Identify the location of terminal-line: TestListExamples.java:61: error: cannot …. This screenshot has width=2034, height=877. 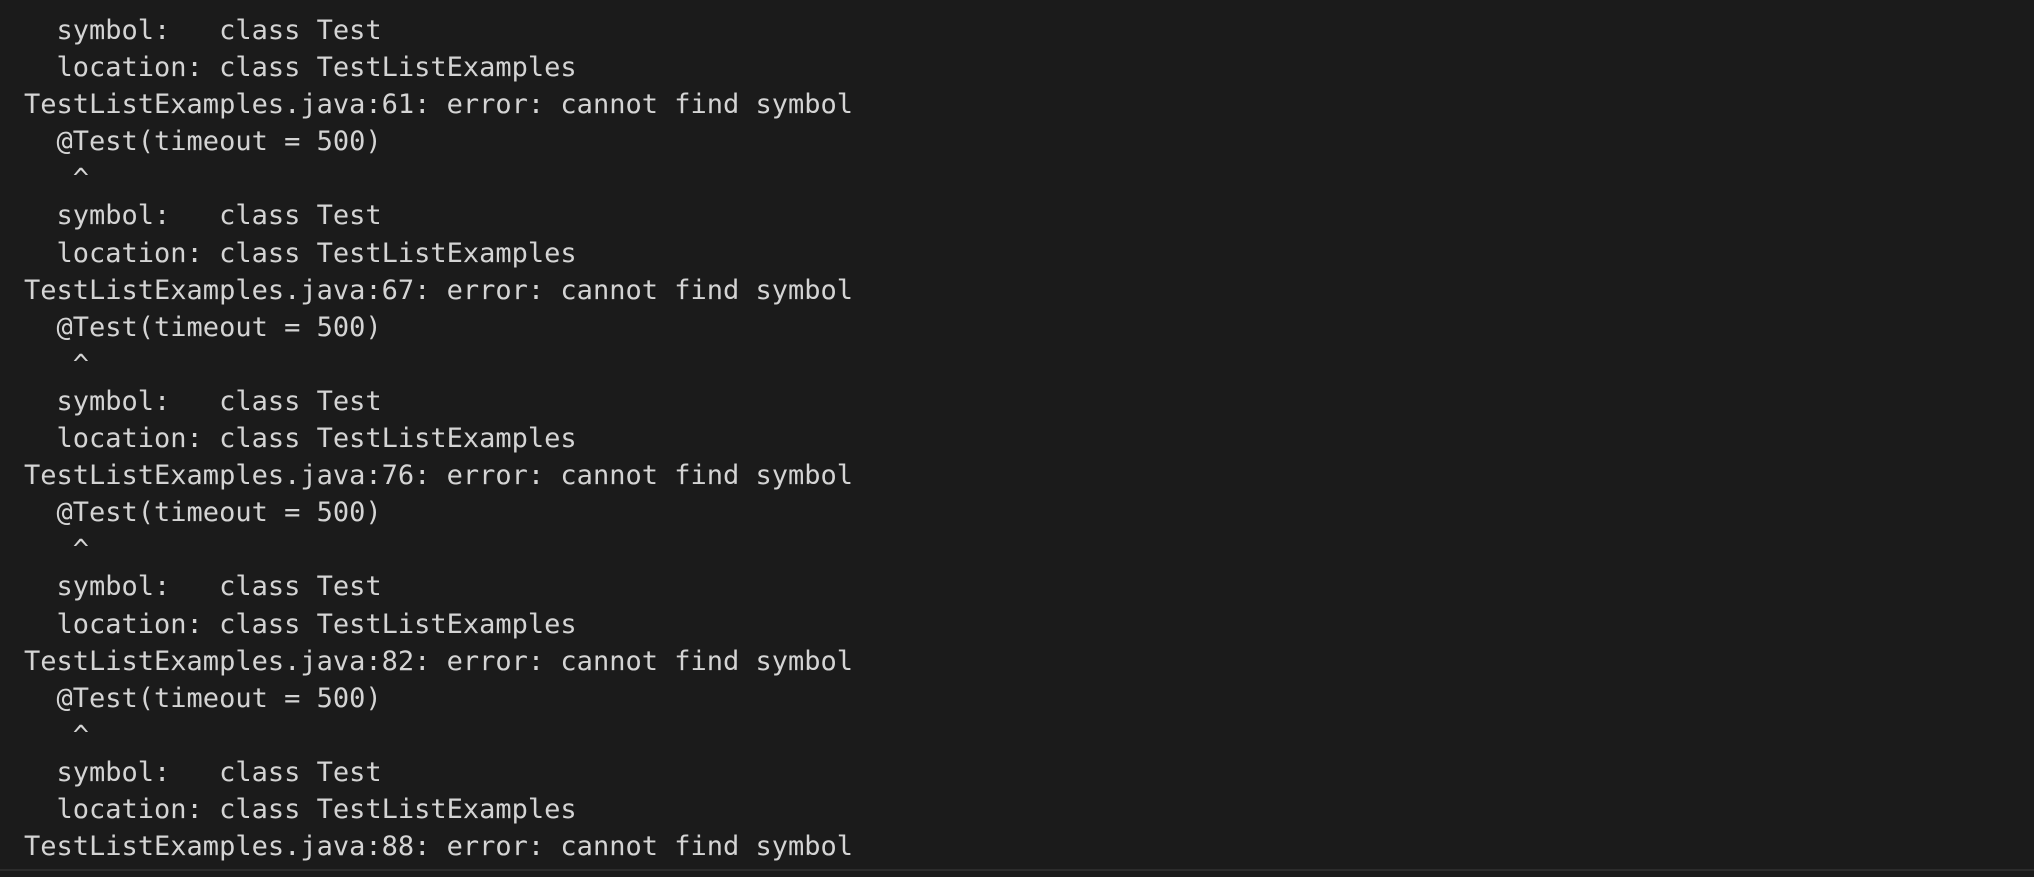
(439, 105).